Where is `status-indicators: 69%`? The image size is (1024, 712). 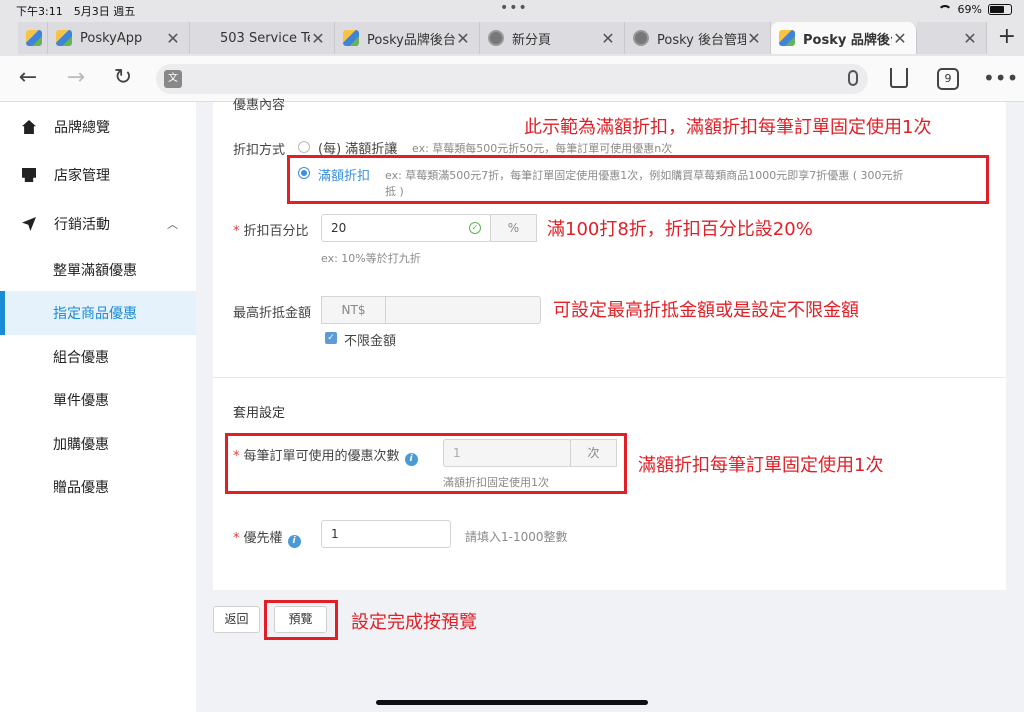
status-indicators: 69% is located at coordinates (974, 9).